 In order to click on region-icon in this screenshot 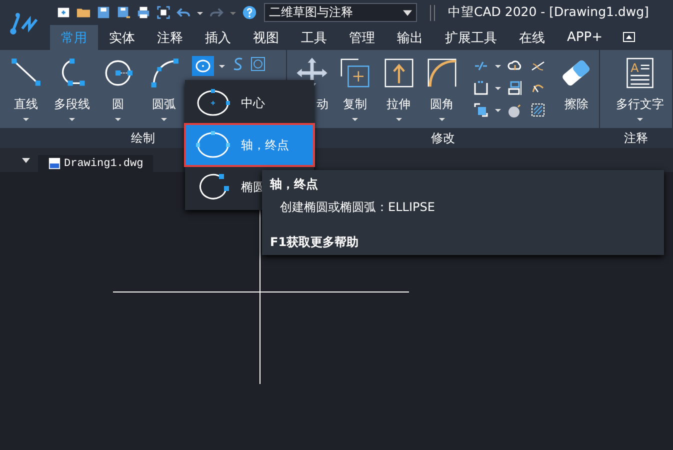, I will do `click(258, 64)`.